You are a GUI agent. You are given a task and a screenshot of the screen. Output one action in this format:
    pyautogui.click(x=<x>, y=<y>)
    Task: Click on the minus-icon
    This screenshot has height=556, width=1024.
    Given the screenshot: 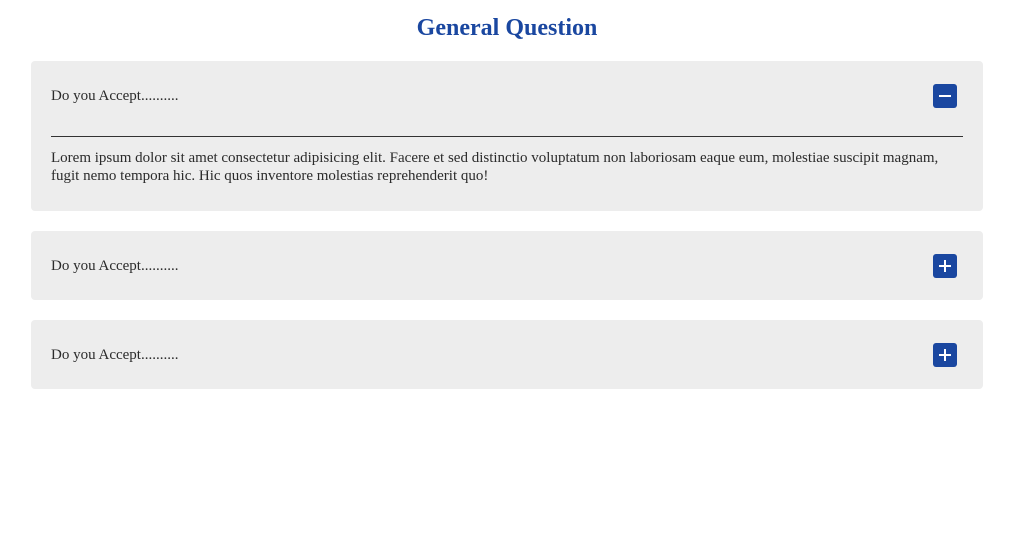 What is the action you would take?
    pyautogui.click(x=945, y=95)
    